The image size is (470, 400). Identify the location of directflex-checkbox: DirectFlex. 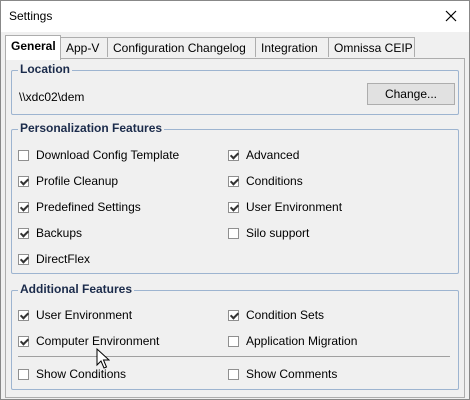
(54, 259).